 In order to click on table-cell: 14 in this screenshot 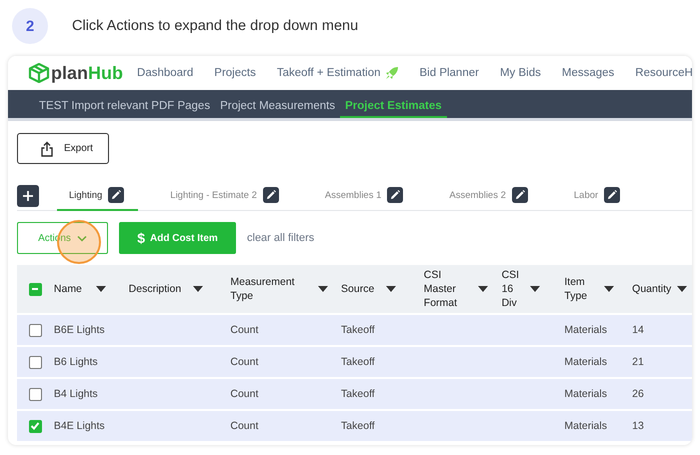, I will do `click(638, 330)`.